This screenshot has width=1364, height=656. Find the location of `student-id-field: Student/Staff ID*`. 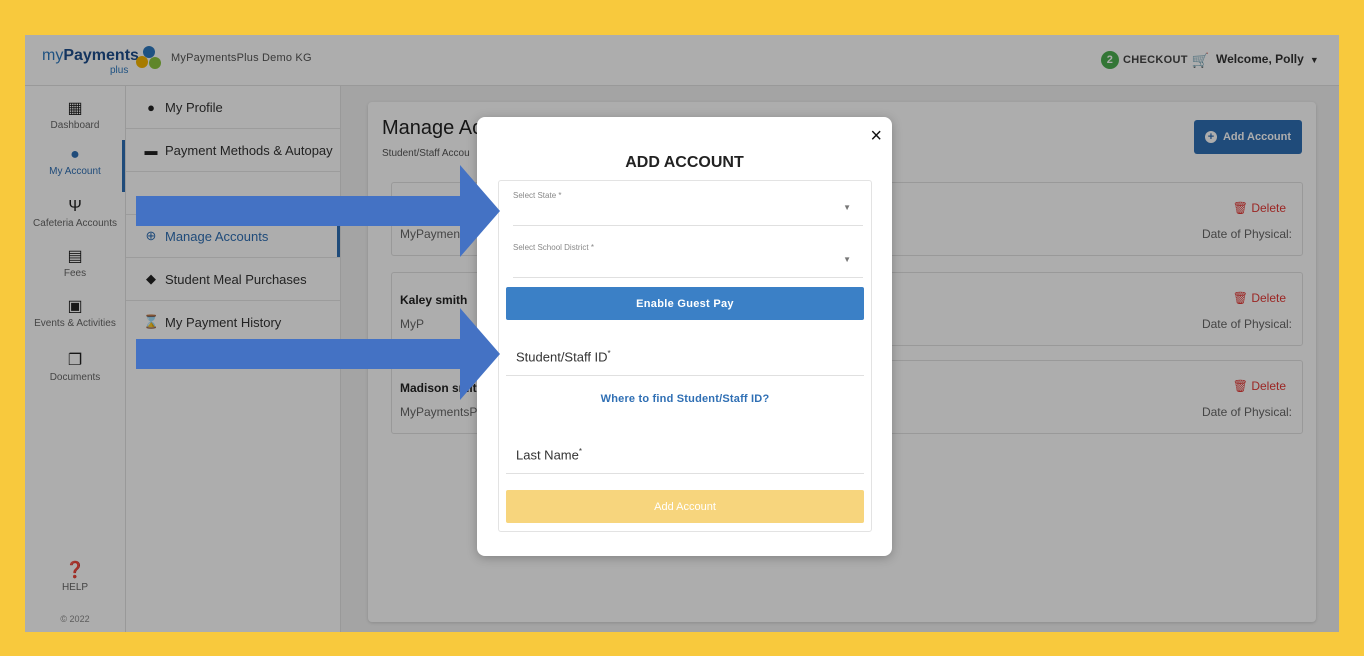

student-id-field: Student/Staff ID* is located at coordinates (685, 353).